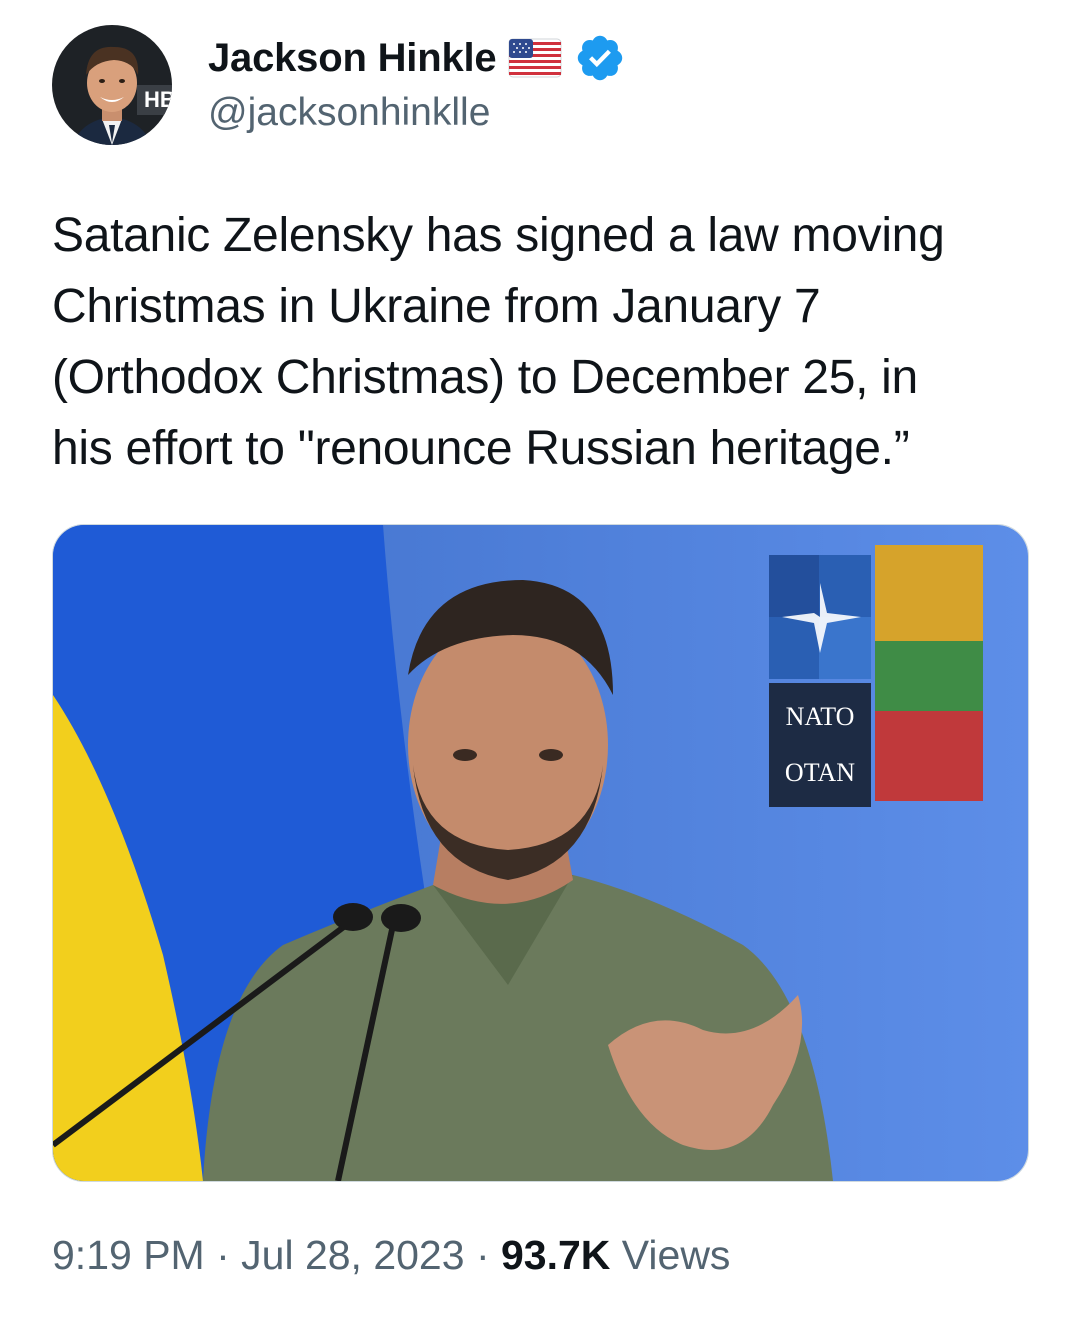  Describe the element at coordinates (352, 1255) in the screenshot. I see `tweet-date: Jul 28, 2023` at that location.